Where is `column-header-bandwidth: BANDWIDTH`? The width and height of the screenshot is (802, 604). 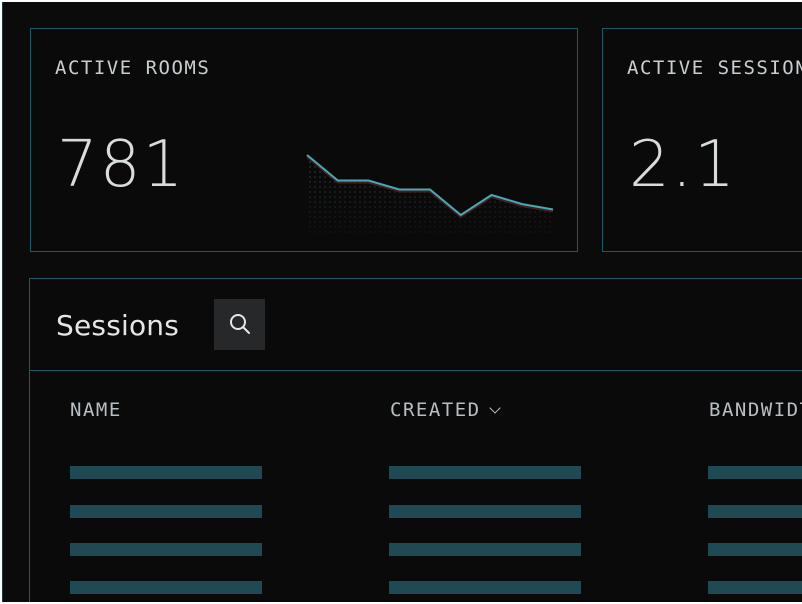
column-header-bandwidth: BANDWIDTH is located at coordinates (755, 410).